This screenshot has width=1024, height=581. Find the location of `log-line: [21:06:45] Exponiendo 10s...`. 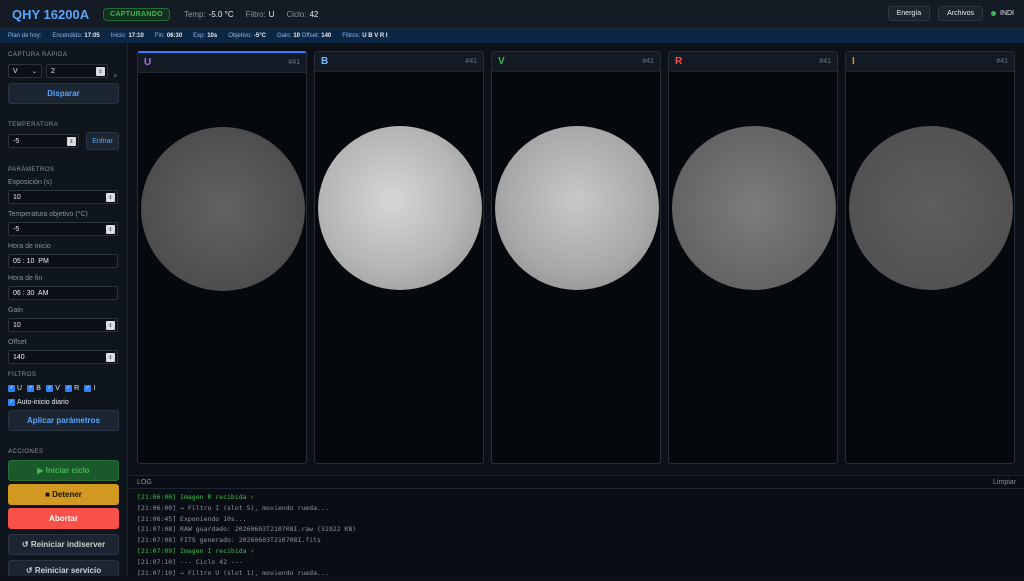

log-line: [21:06:45] Exponiendo 10s... is located at coordinates (192, 518).